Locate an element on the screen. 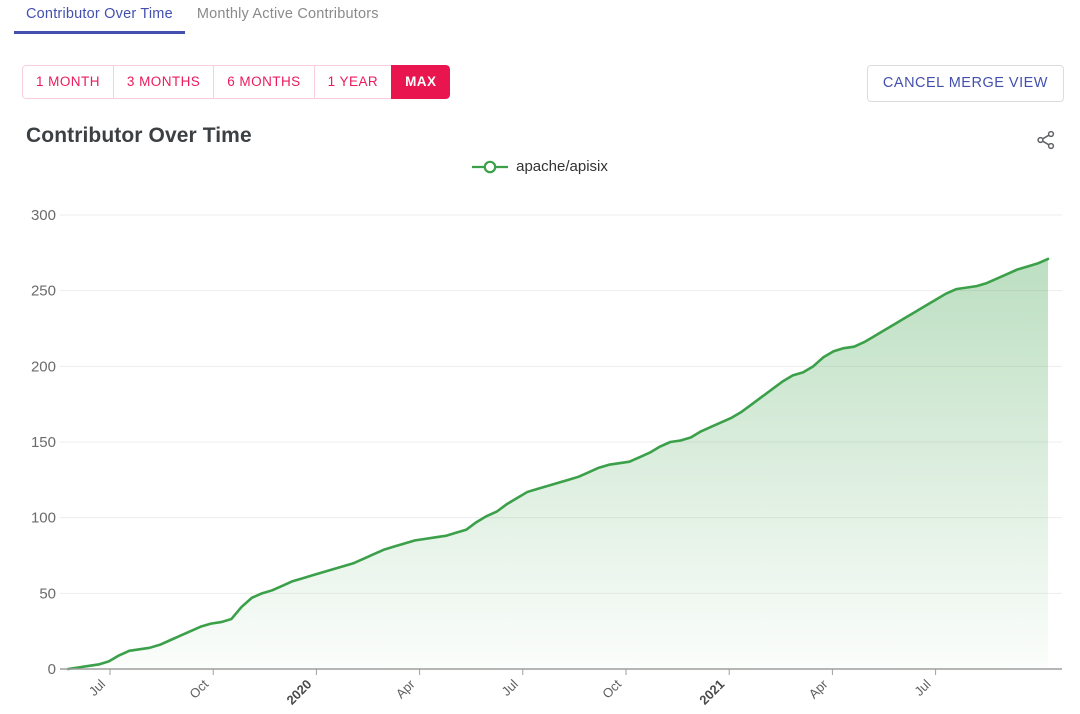 This screenshot has height=714, width=1080. time-range-button-group: 1 MONTH 3 MONTHS 6 MONTHS 1 YEAR MAX is located at coordinates (236, 82).